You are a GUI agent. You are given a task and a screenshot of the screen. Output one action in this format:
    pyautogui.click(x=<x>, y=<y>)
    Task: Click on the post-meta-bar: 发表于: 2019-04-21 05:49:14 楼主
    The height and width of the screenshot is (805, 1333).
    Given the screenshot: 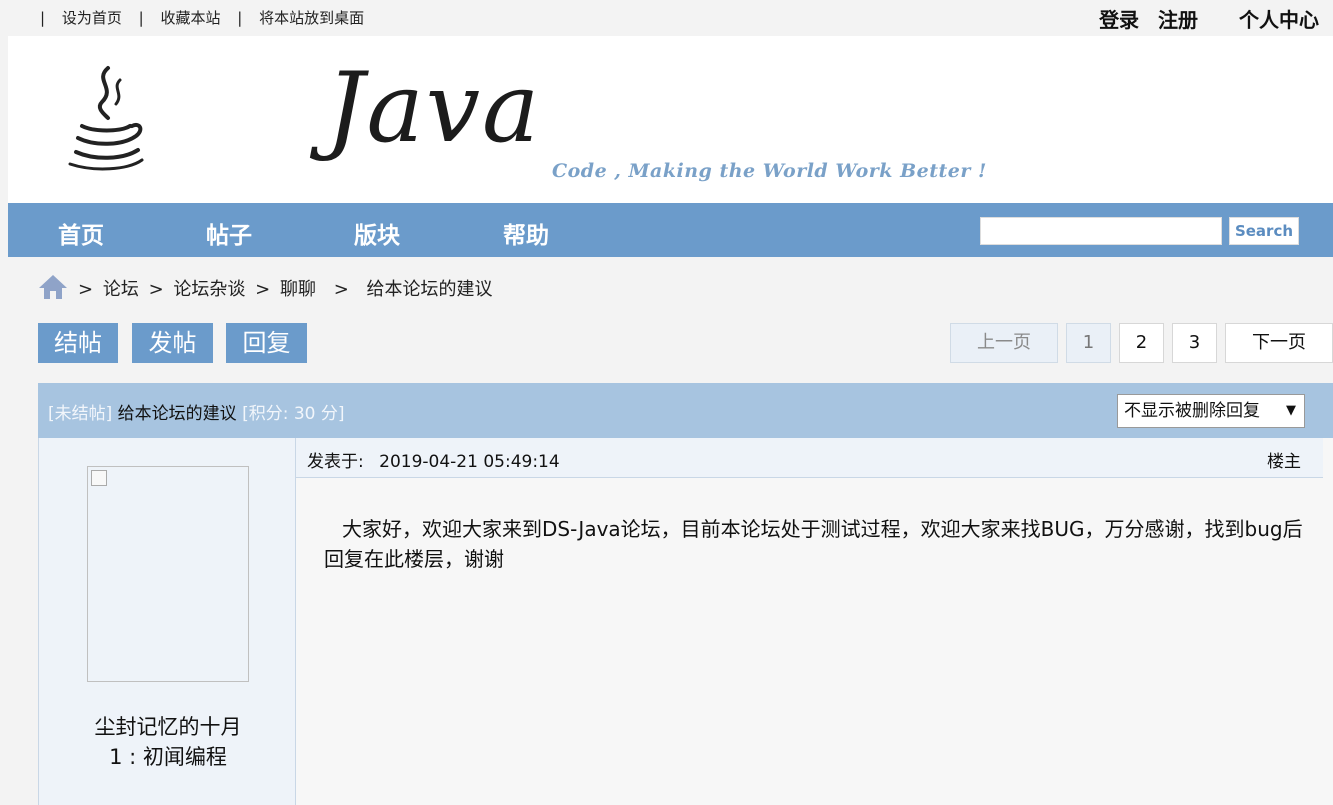 What is the action you would take?
    pyautogui.click(x=809, y=458)
    